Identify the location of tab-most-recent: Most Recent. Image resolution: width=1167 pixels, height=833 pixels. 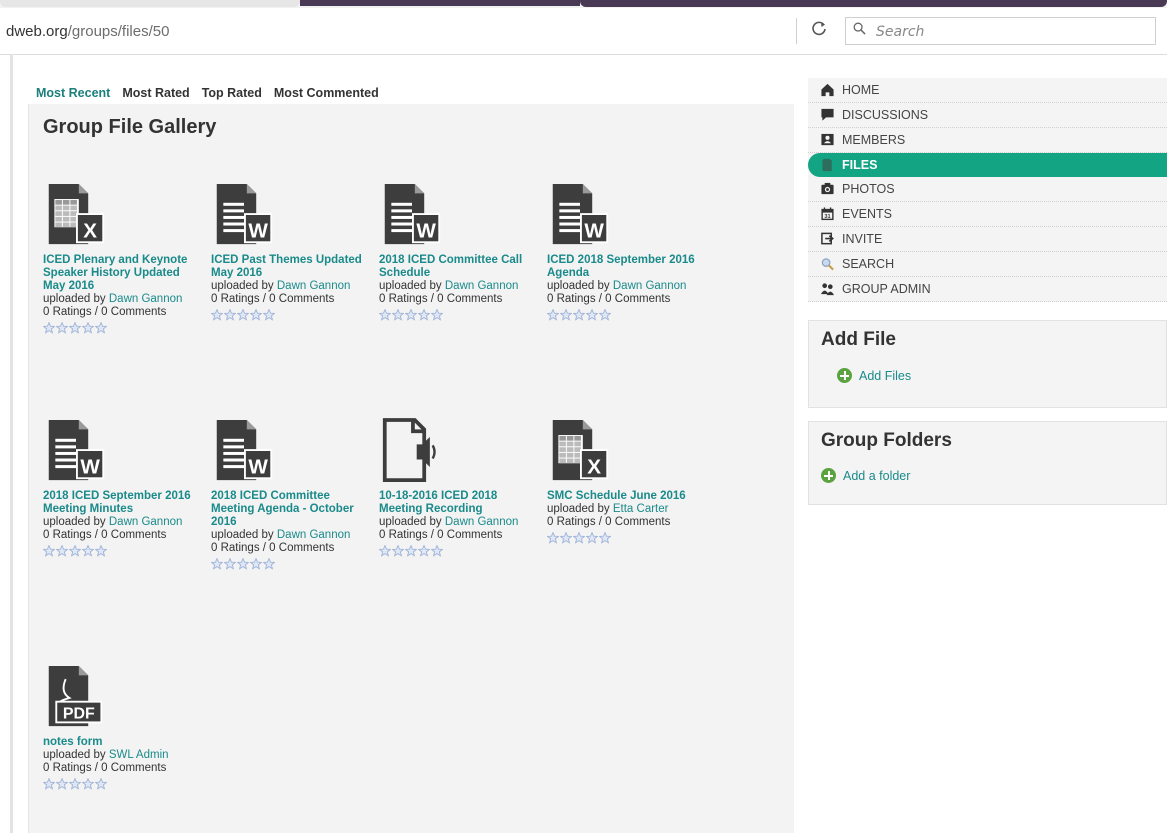
(73, 93).